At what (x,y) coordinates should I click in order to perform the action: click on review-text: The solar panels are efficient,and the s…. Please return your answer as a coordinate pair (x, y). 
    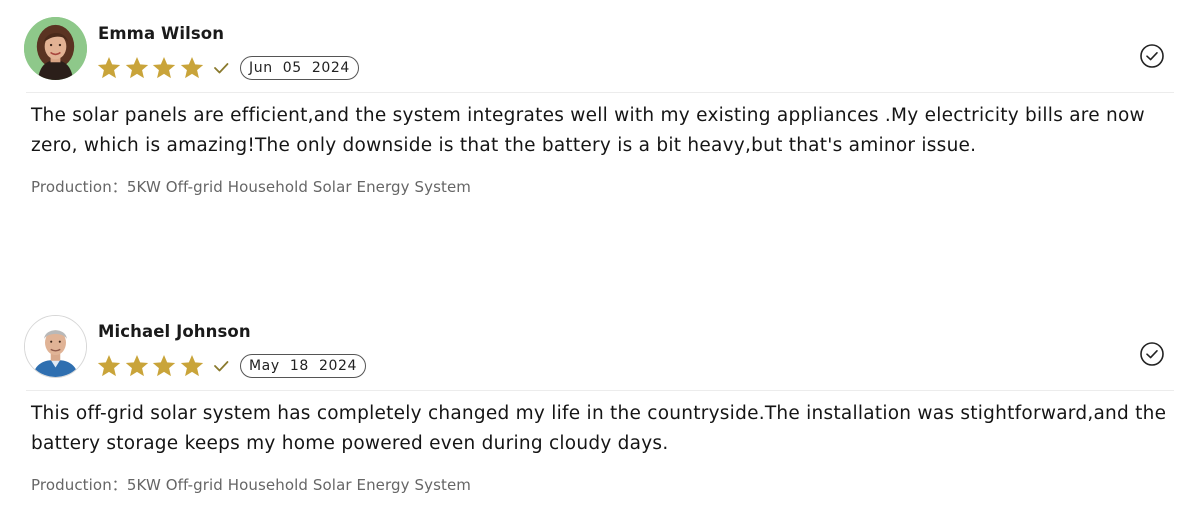
    Looking at the image, I should click on (588, 130).